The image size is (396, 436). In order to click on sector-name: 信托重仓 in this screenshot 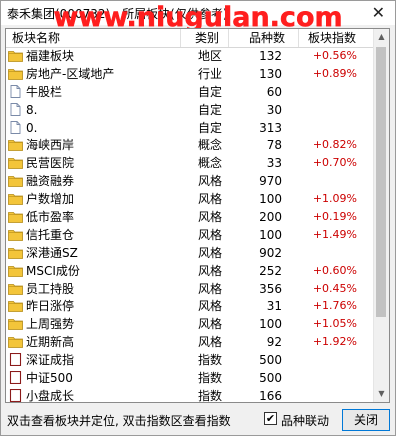, I will do `click(50, 234)`.